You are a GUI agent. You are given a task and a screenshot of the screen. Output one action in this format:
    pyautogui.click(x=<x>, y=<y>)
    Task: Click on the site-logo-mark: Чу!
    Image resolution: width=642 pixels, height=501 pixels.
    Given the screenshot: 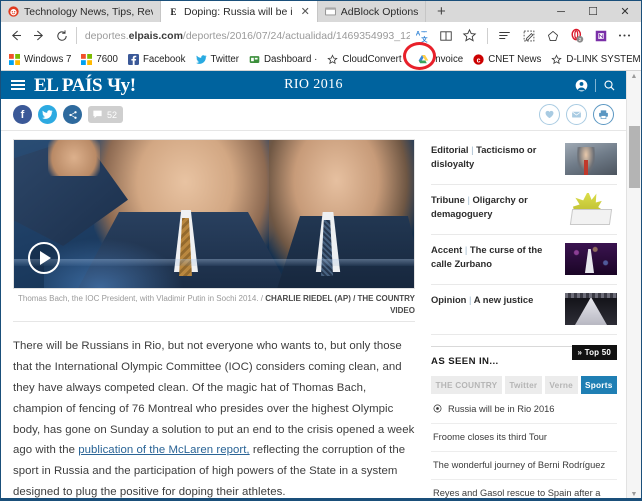 What is the action you would take?
    pyautogui.click(x=121, y=85)
    